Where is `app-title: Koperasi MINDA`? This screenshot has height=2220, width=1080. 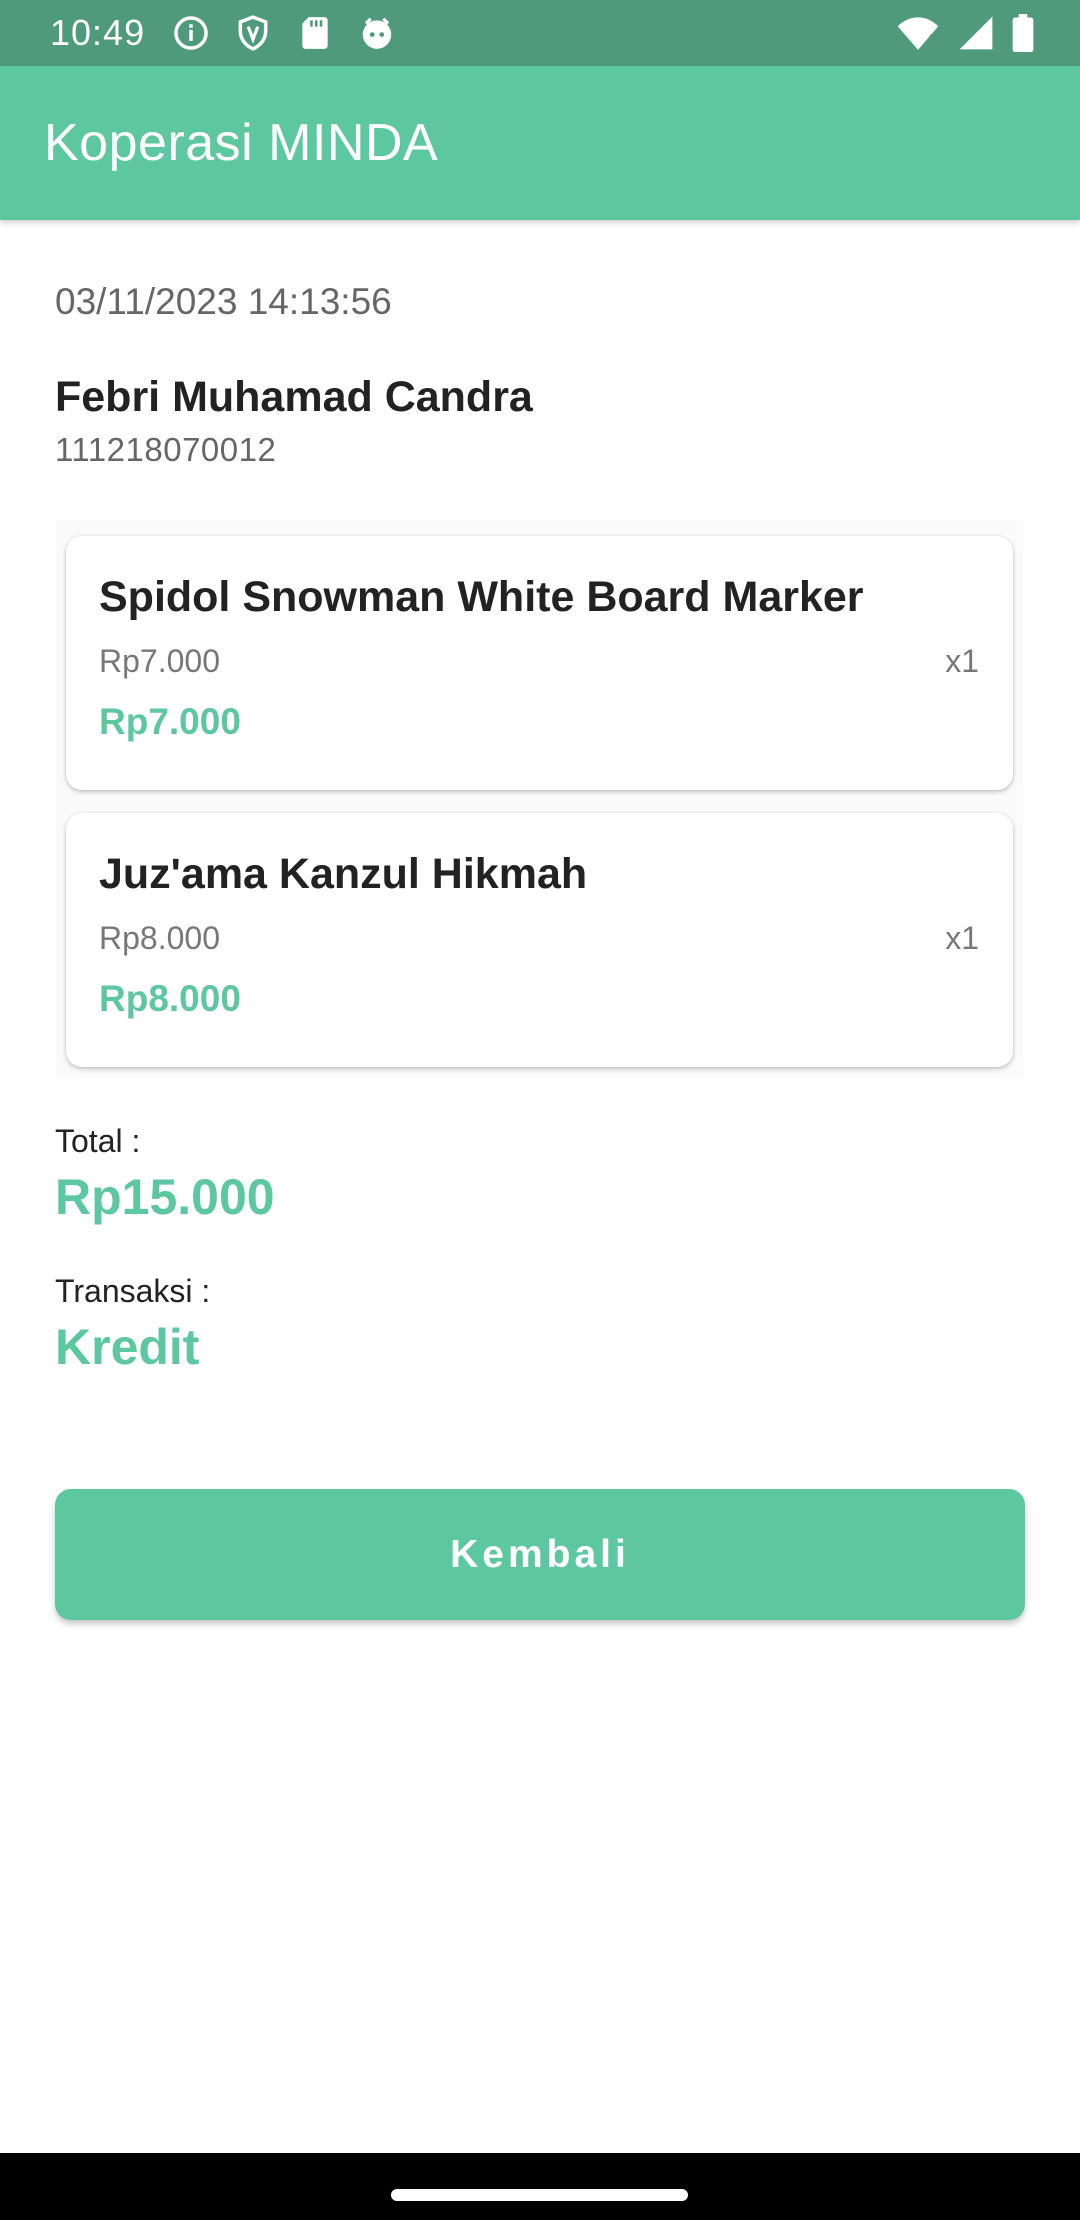 app-title: Koperasi MINDA is located at coordinates (241, 143).